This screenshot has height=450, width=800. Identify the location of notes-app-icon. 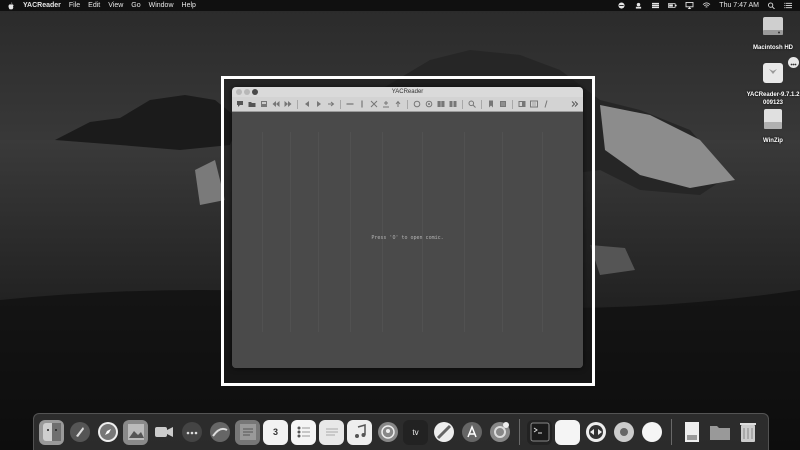
(247, 432).